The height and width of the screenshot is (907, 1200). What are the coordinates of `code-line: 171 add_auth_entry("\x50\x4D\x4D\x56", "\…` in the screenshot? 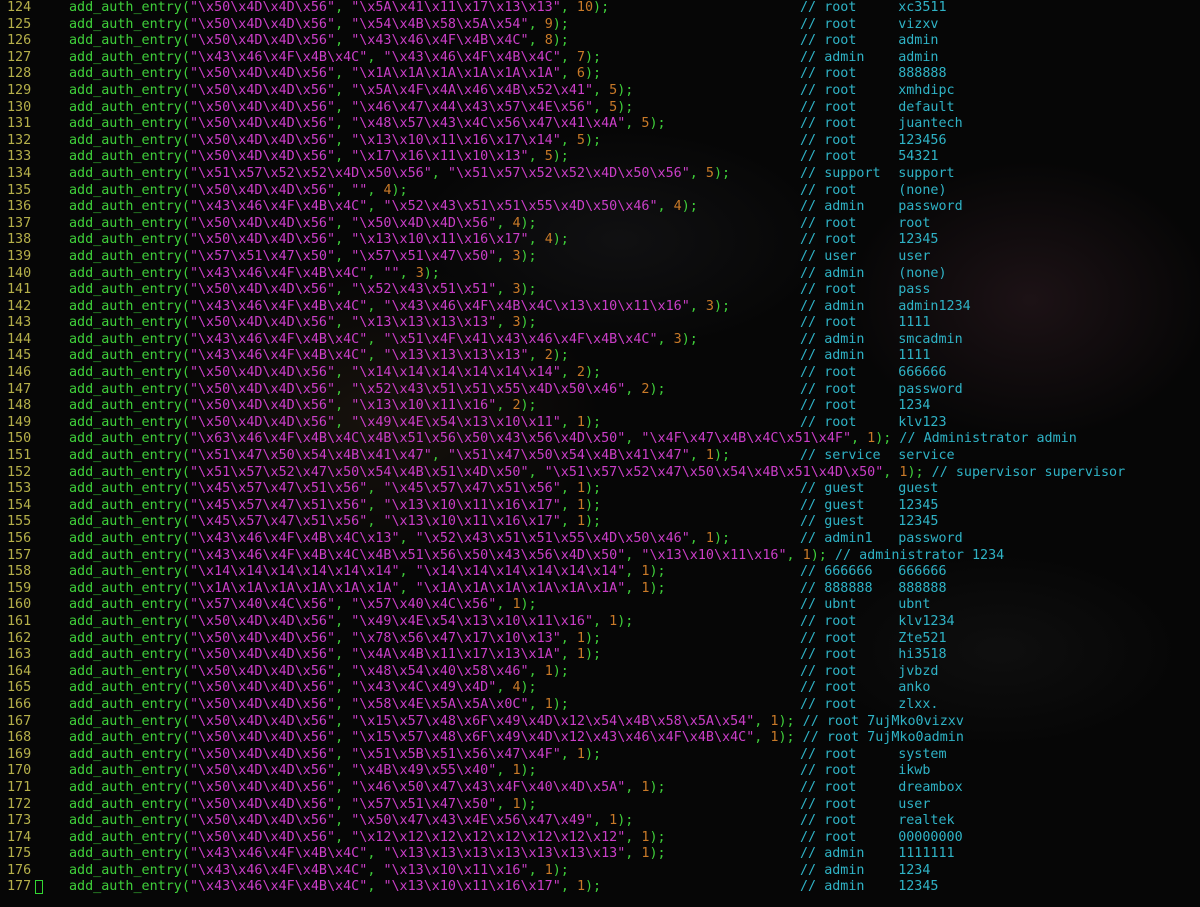 It's located at (600, 788).